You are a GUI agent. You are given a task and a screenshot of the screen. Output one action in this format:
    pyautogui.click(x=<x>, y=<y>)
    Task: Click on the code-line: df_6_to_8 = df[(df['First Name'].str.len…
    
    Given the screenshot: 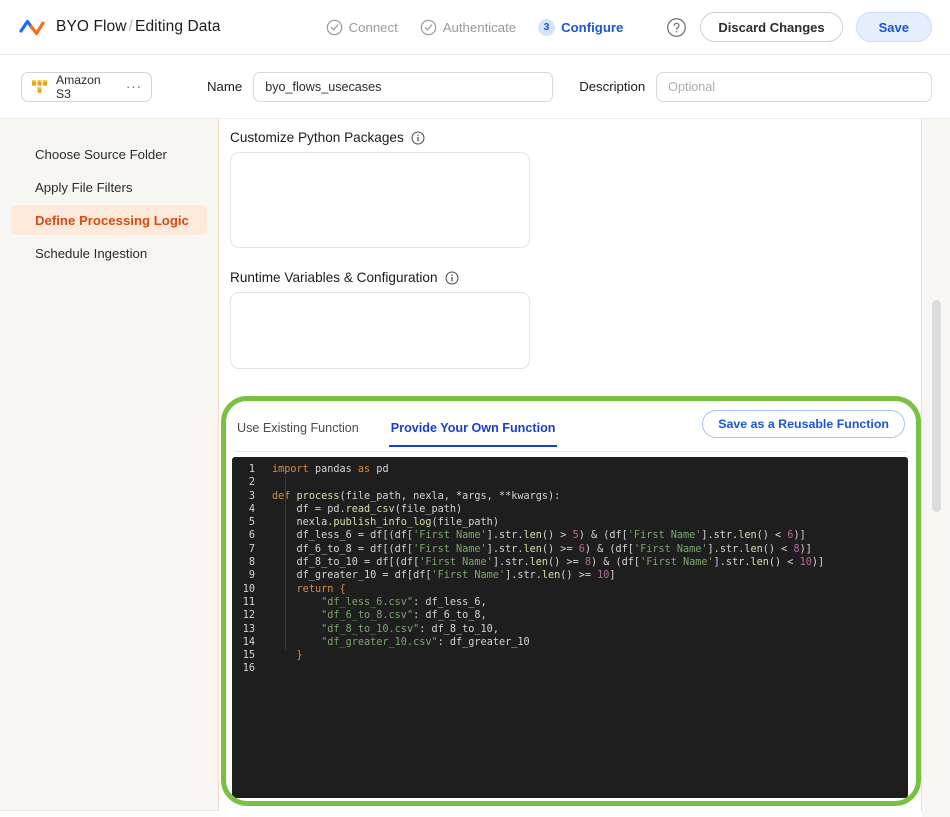 What is the action you would take?
    pyautogui.click(x=542, y=549)
    